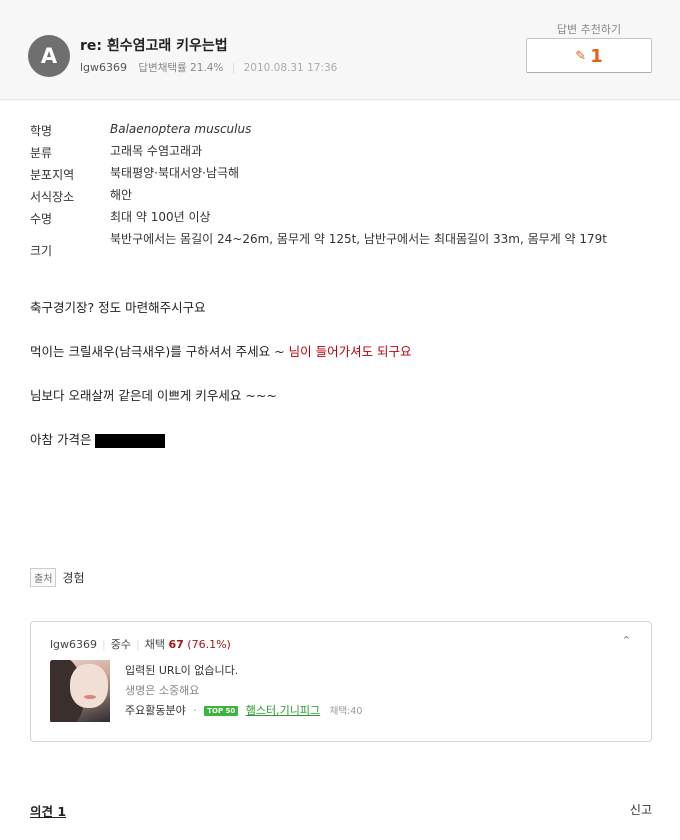 This screenshot has width=680, height=840. I want to click on paragraph-food: 먹이는 크릴새우(남극새우)를 구하셔서 주세요 ~ 님이 들어가셔도 되구요, so click(221, 350).